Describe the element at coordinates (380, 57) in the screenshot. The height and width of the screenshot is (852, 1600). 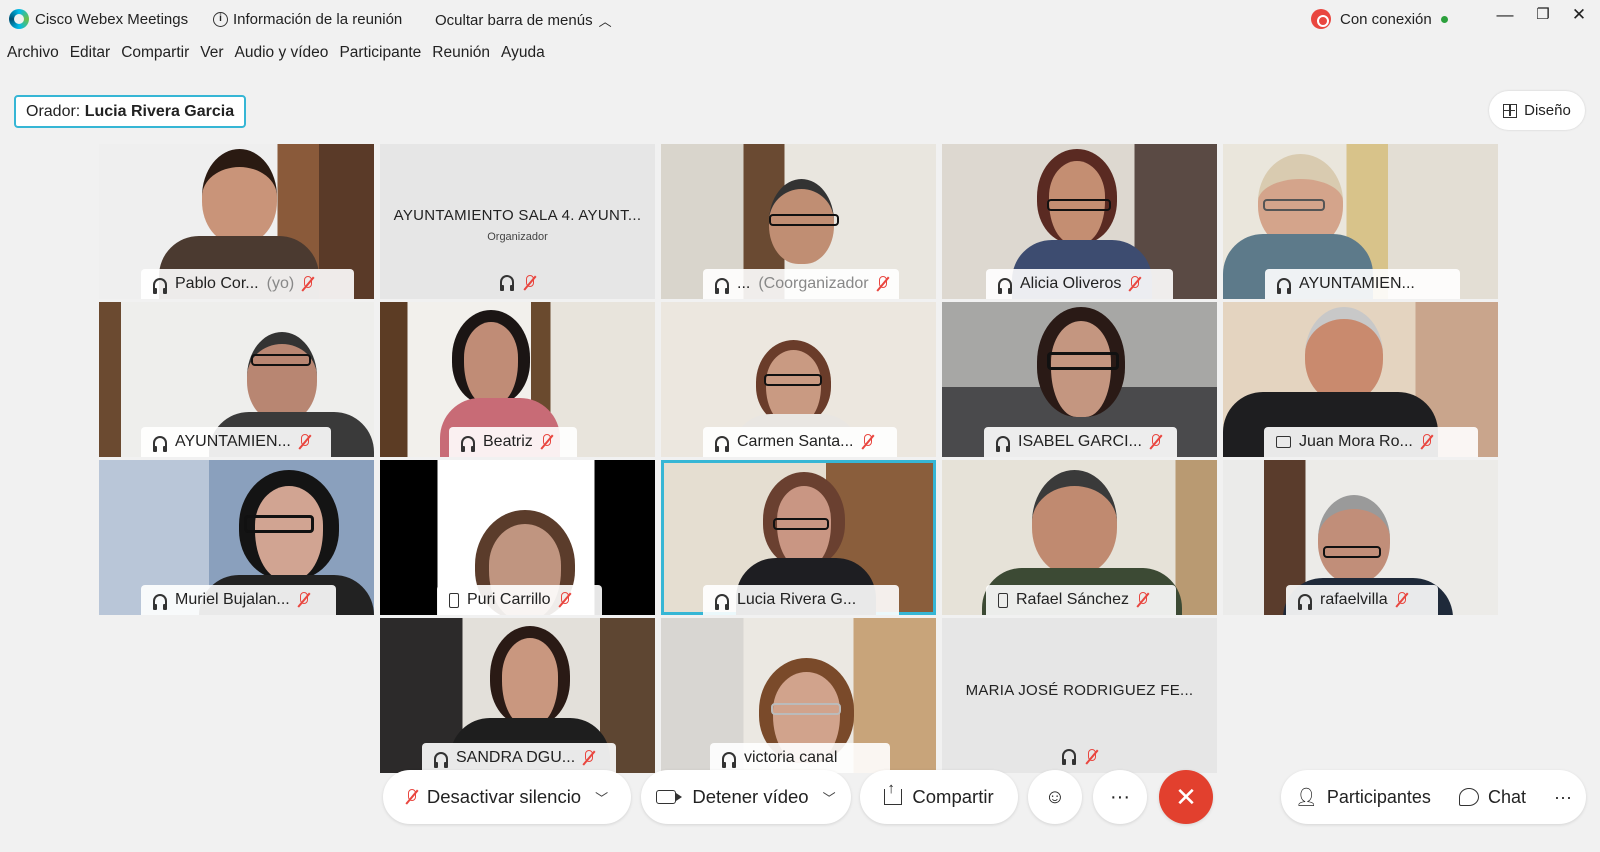
I see `menu-participante: Participante` at that location.